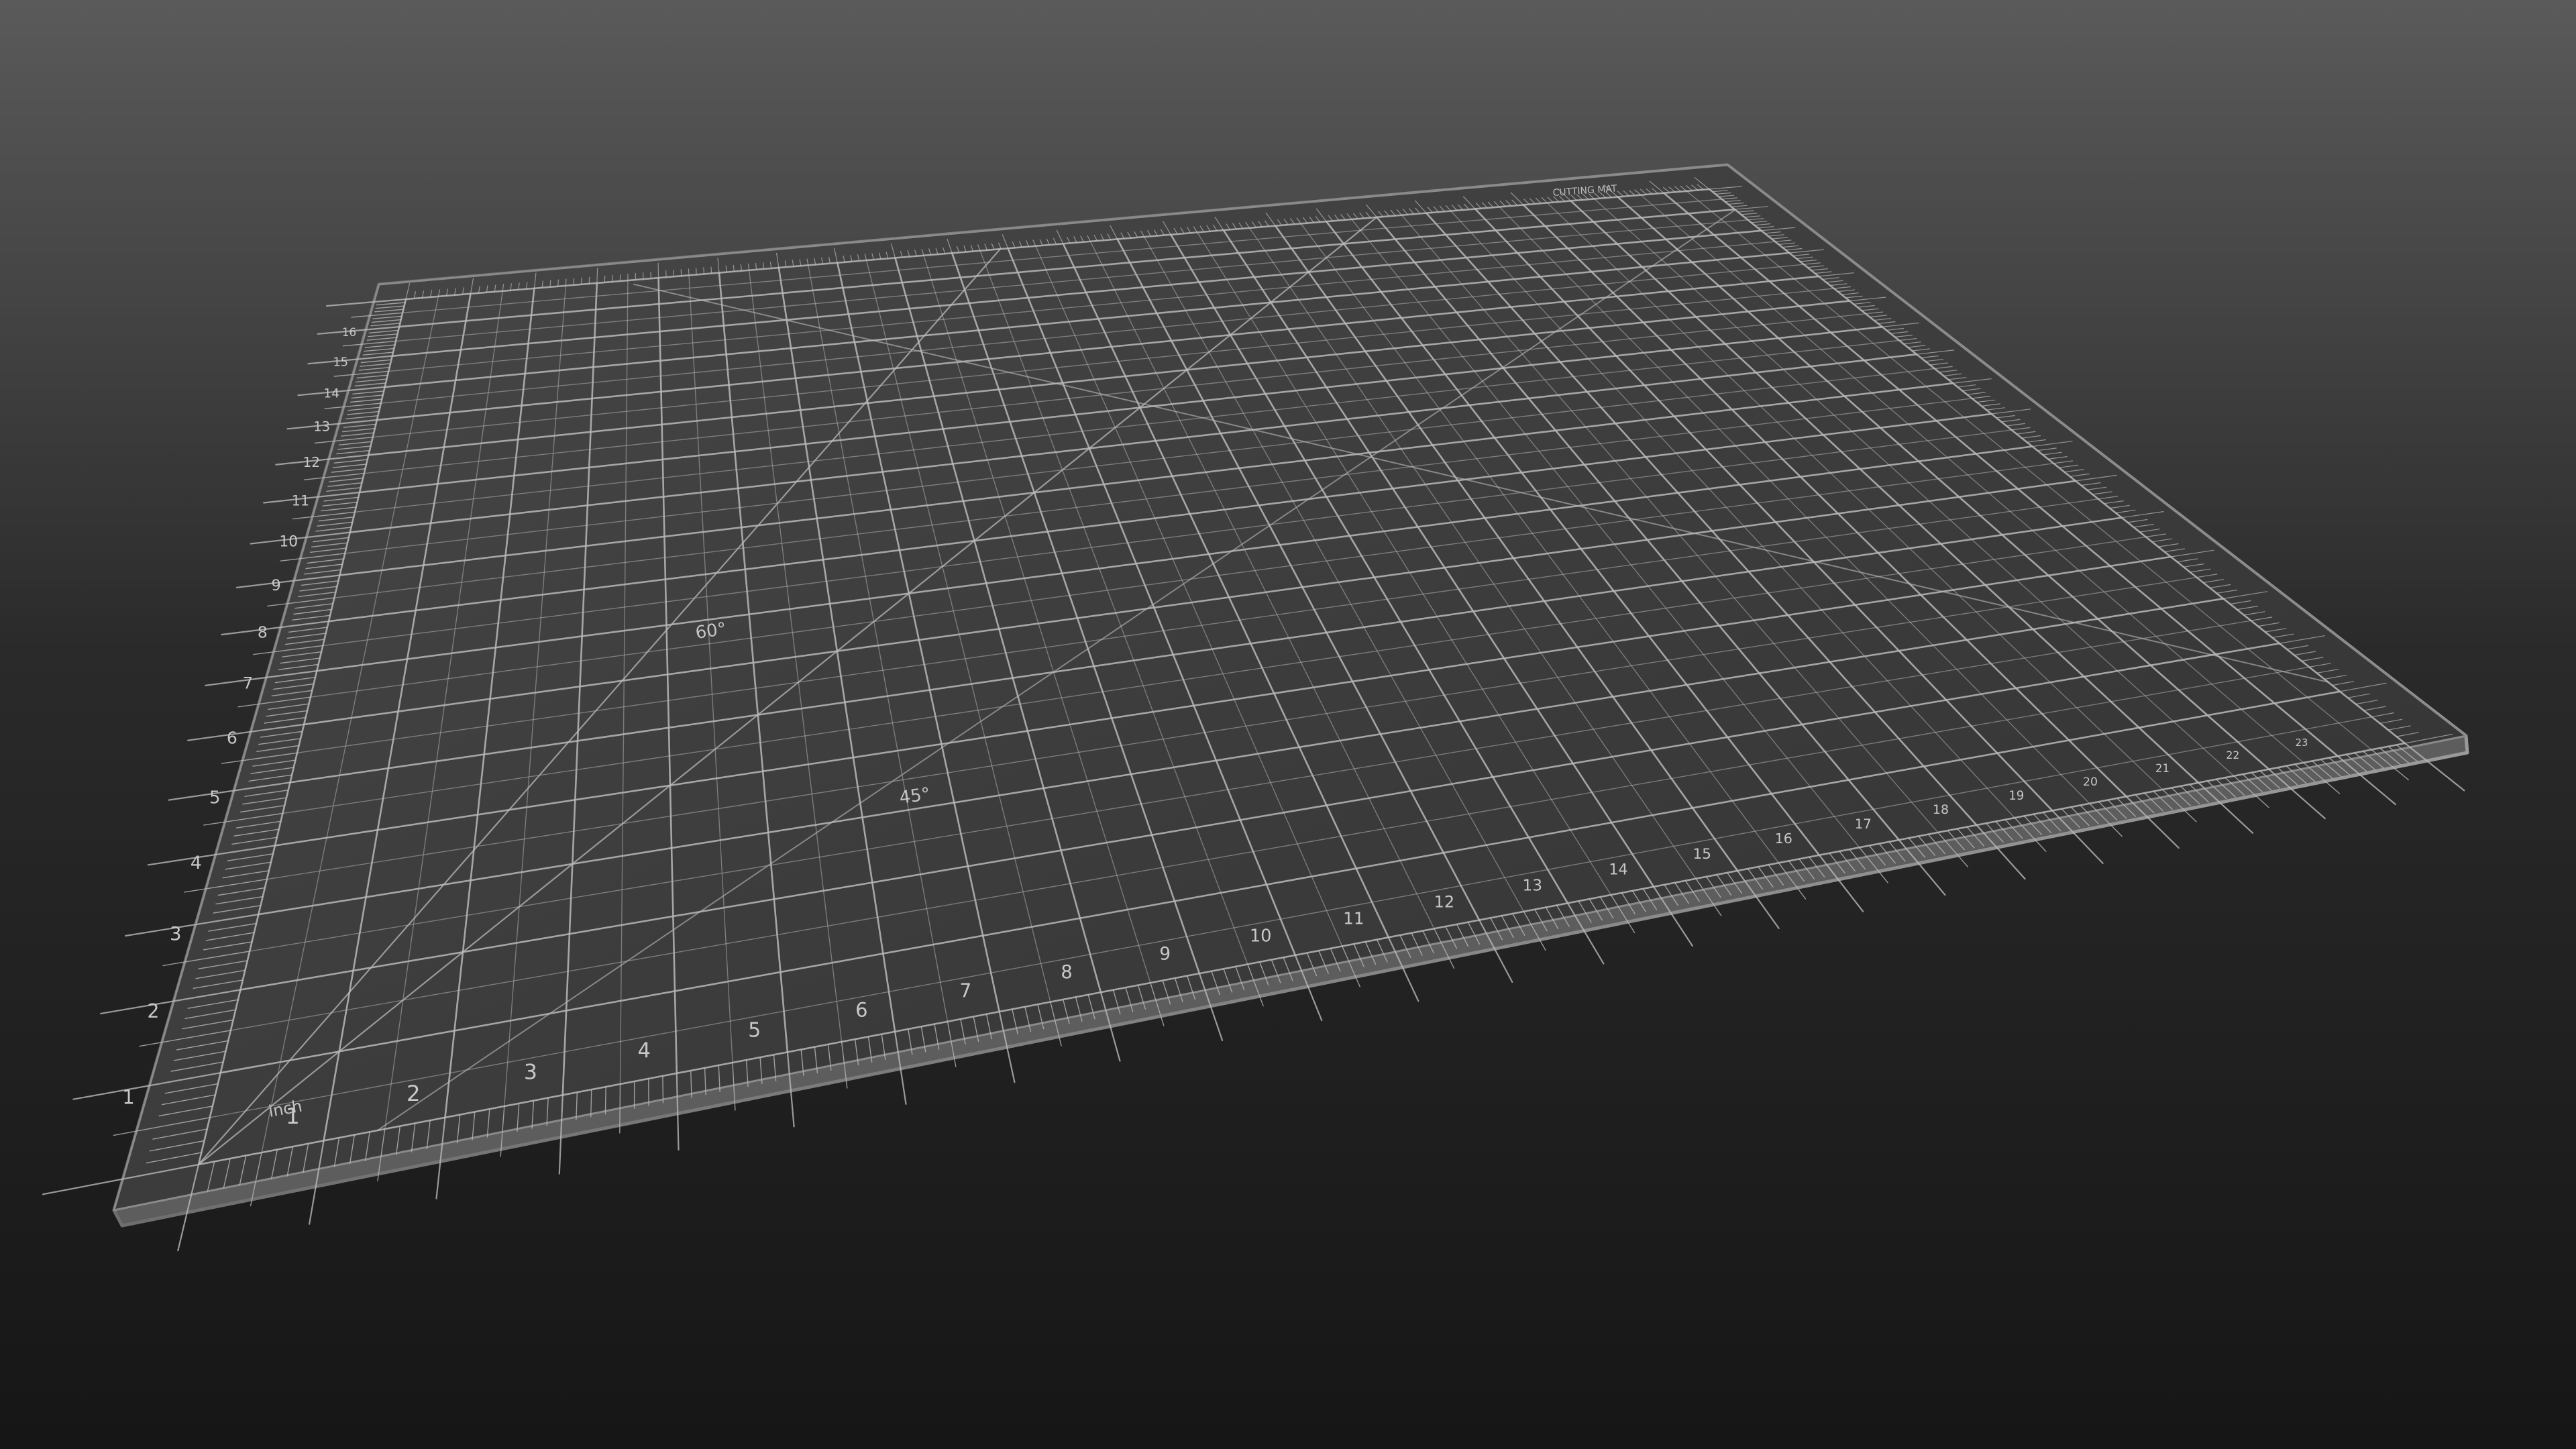 This screenshot has height=1449, width=2576. What do you see at coordinates (340, 362) in the screenshot?
I see `left-inch-number: 15` at bounding box center [340, 362].